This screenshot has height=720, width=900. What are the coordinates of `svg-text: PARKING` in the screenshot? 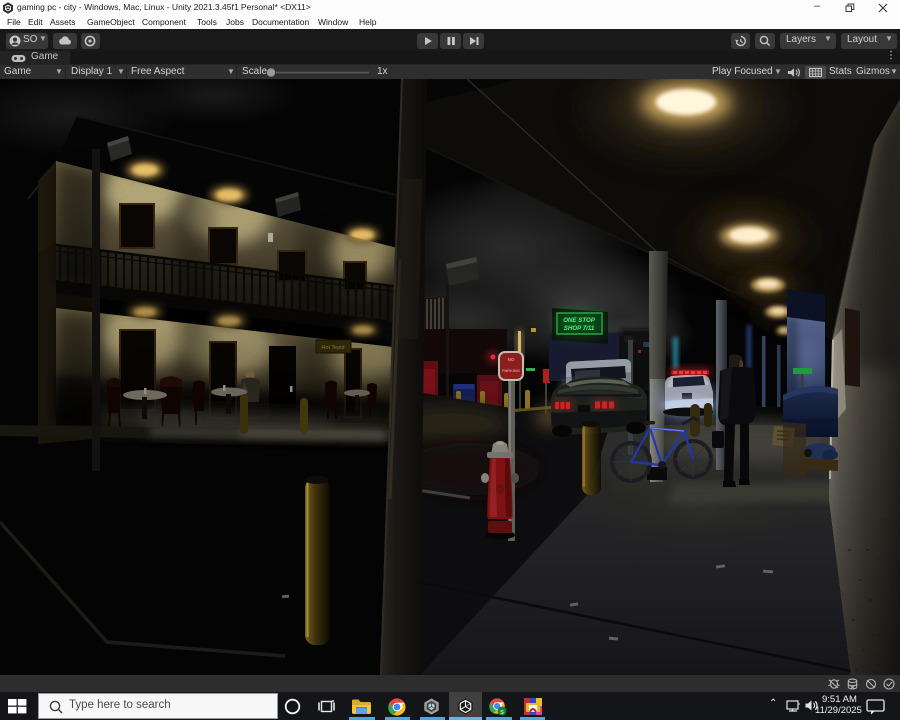 It's located at (511, 370).